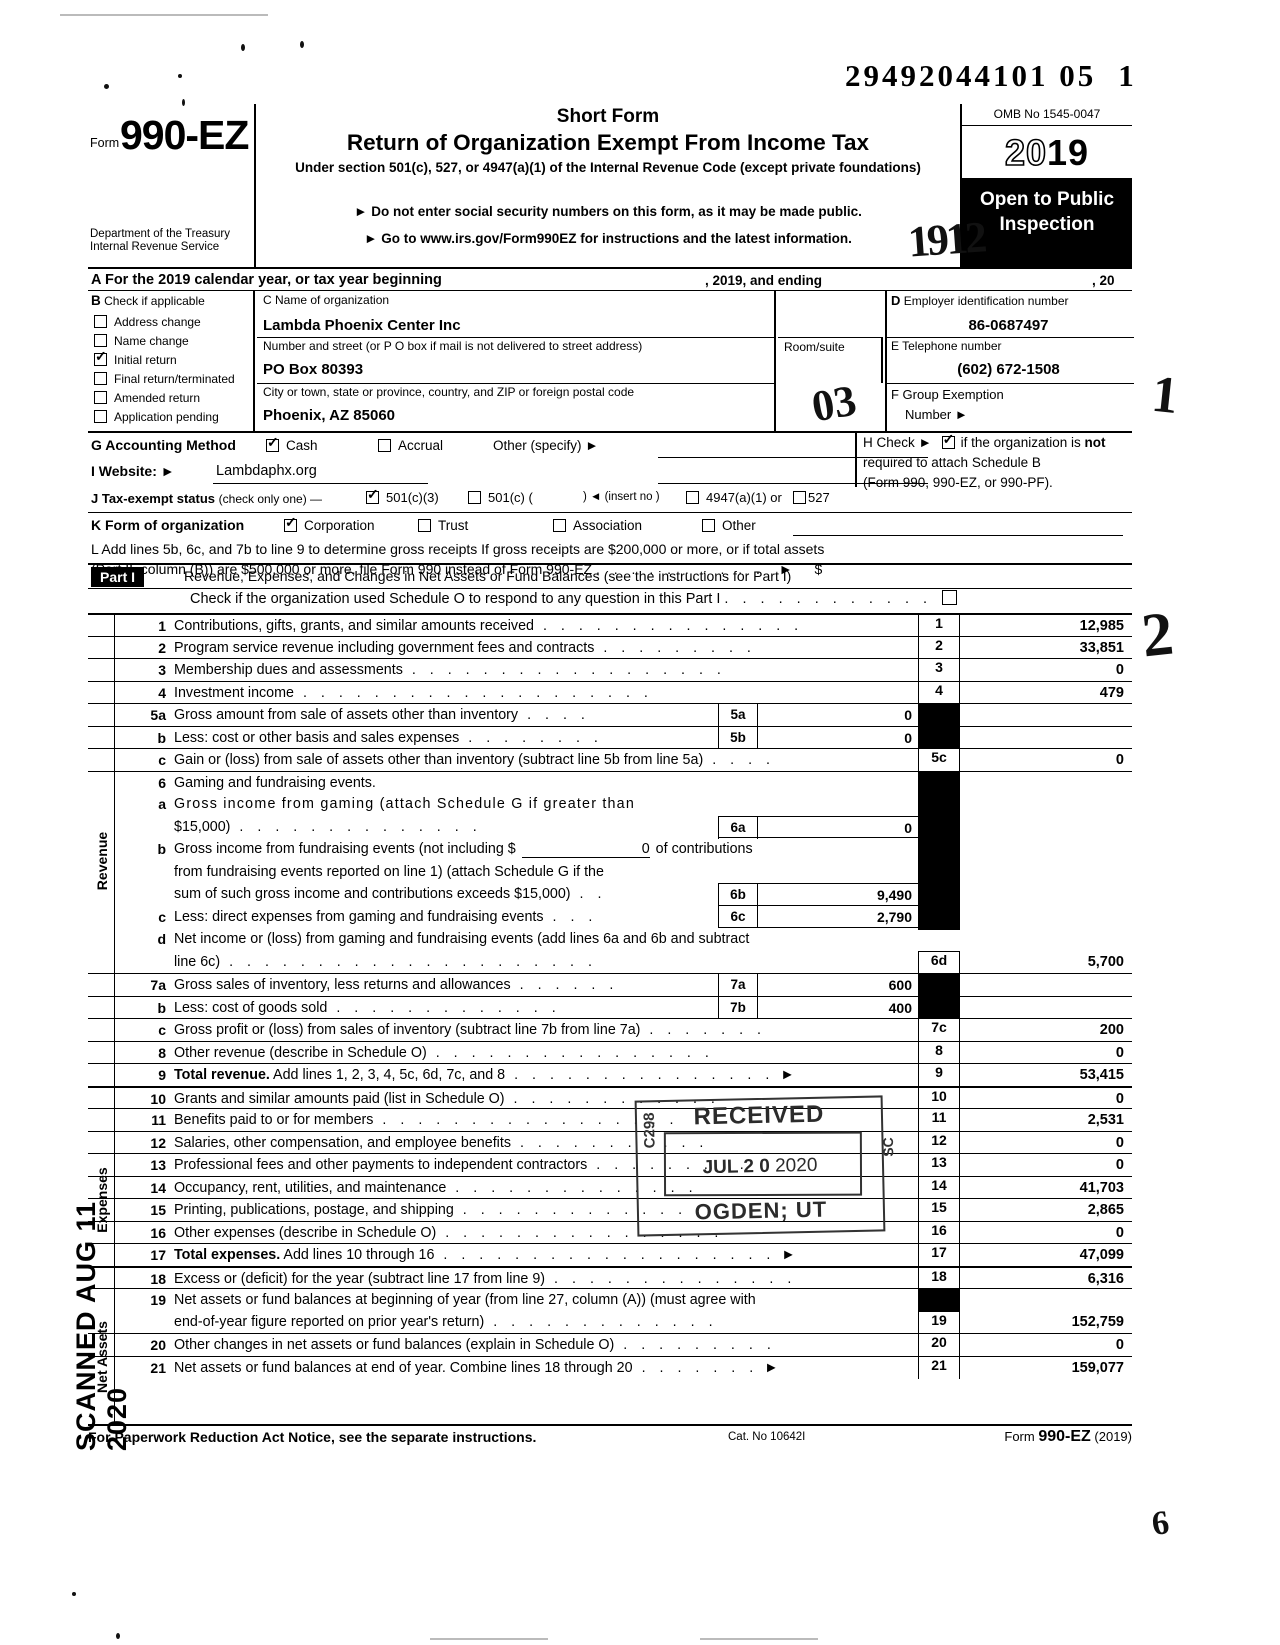 Image resolution: width=1280 pixels, height=1645 pixels. Describe the element at coordinates (1047, 152) in the screenshot. I see `tax-year: 2019` at that location.